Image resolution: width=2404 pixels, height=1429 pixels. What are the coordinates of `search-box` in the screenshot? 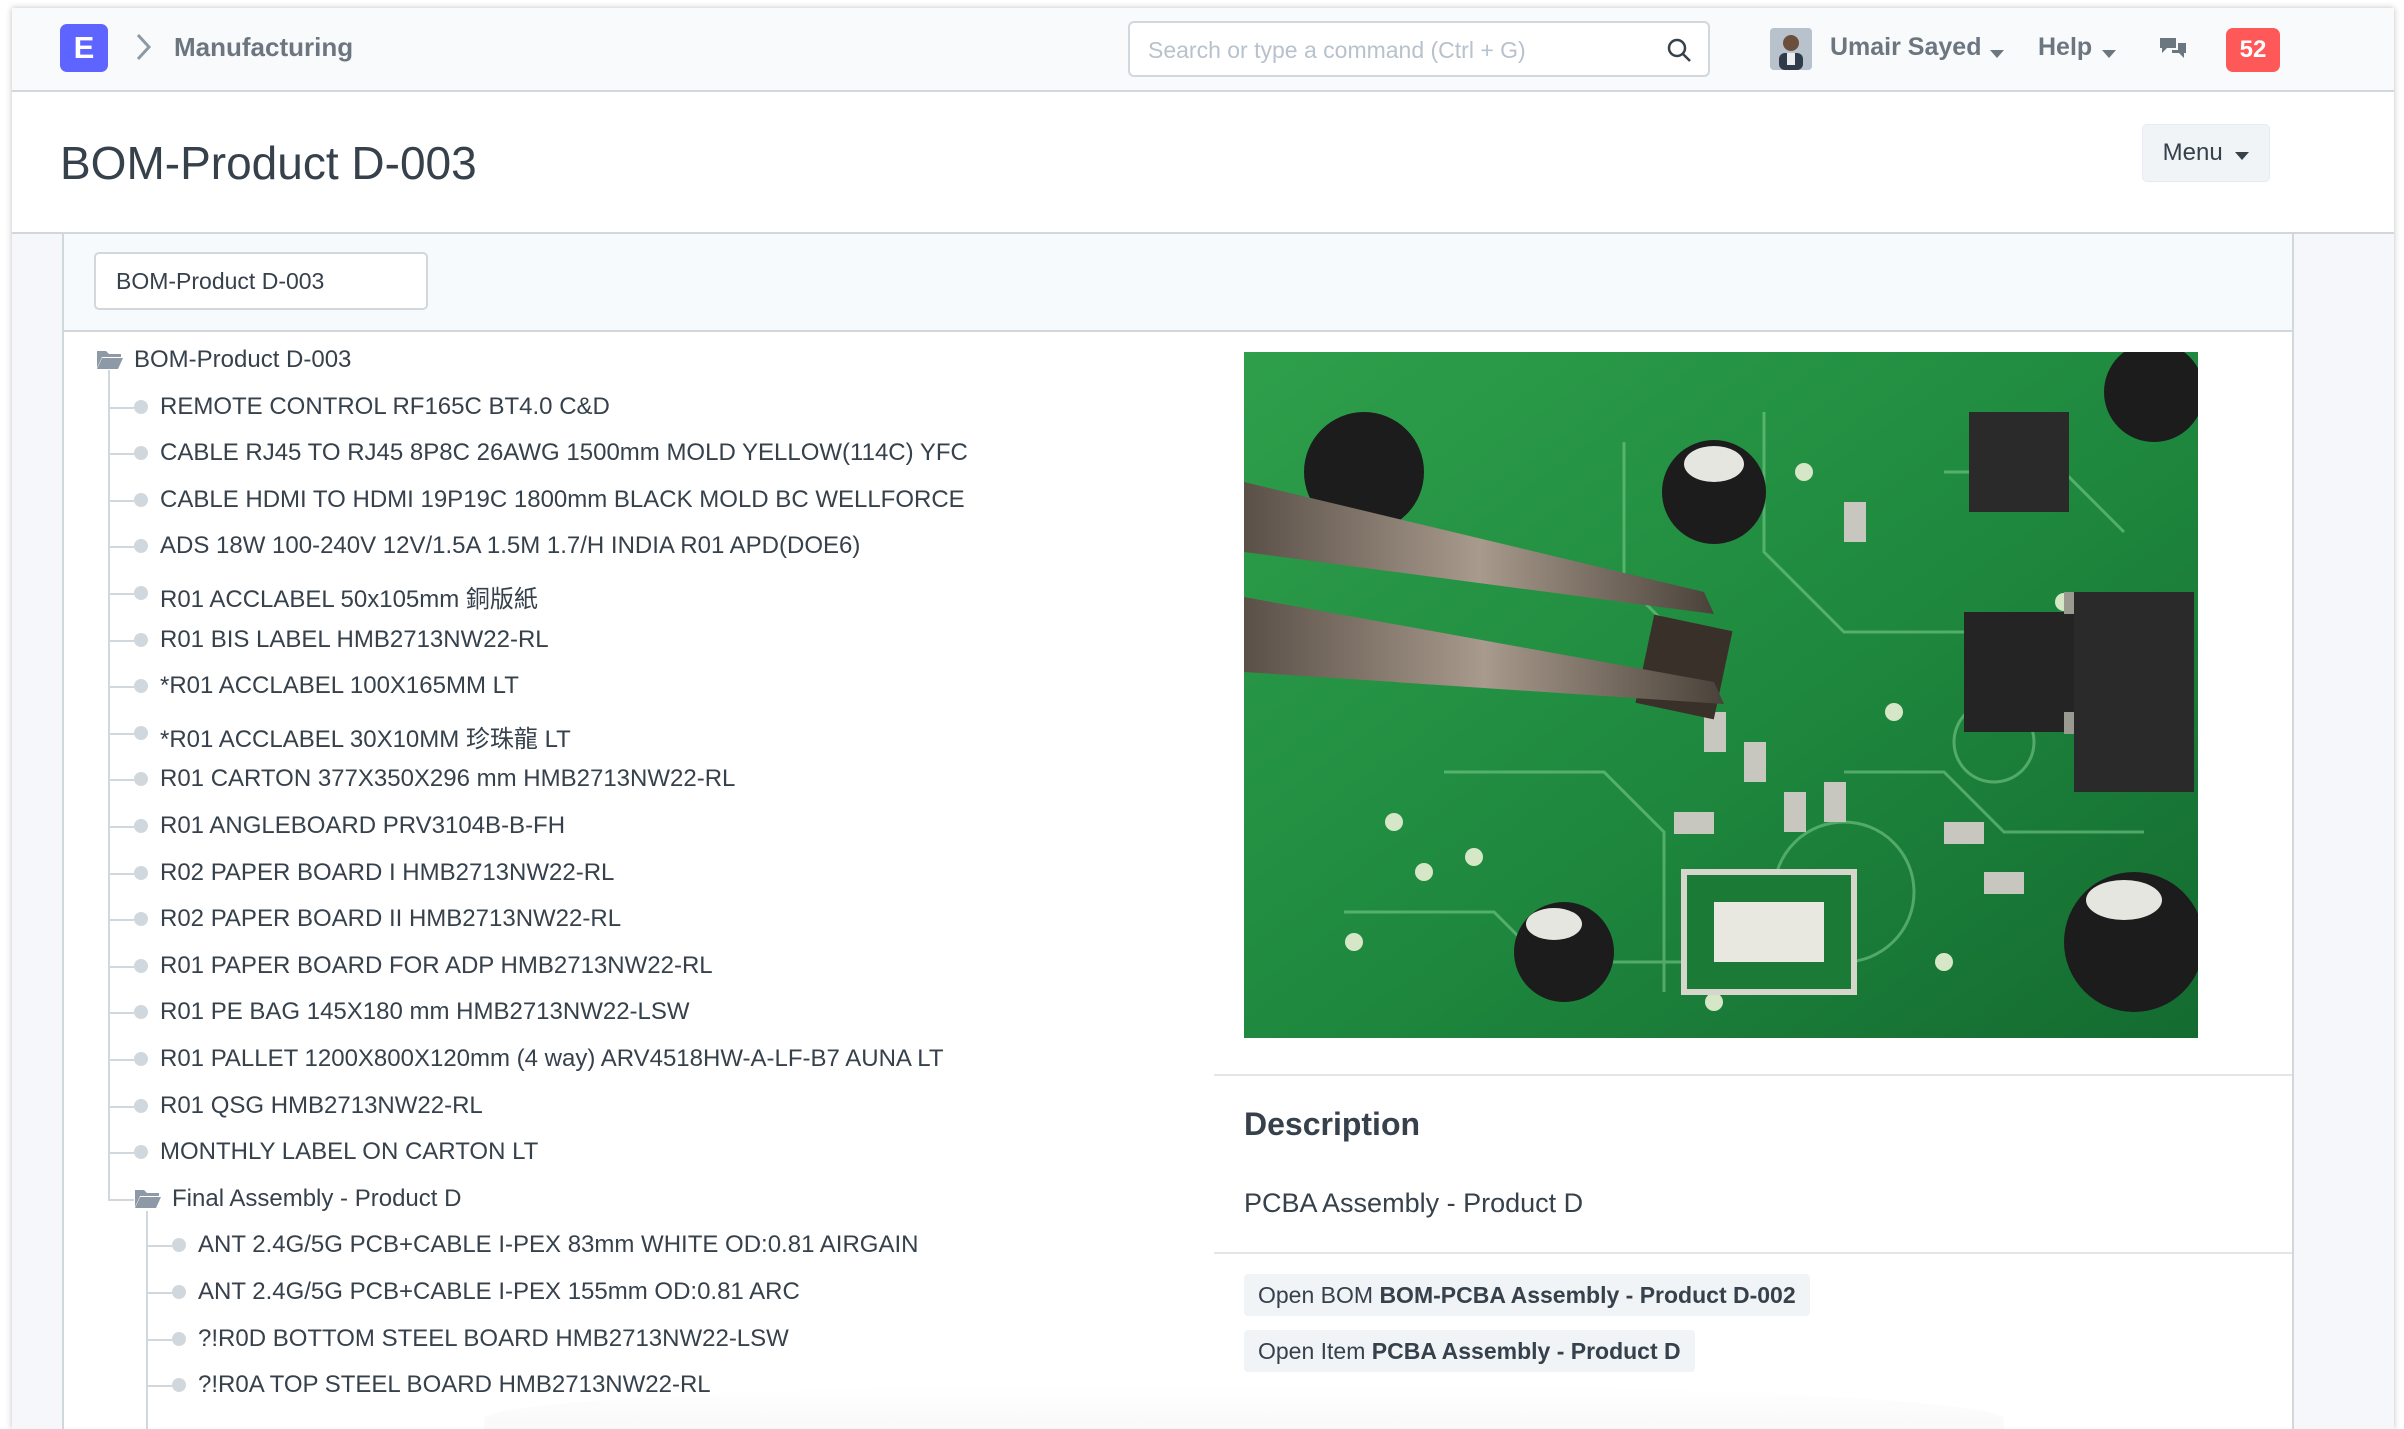 It's located at (1419, 49).